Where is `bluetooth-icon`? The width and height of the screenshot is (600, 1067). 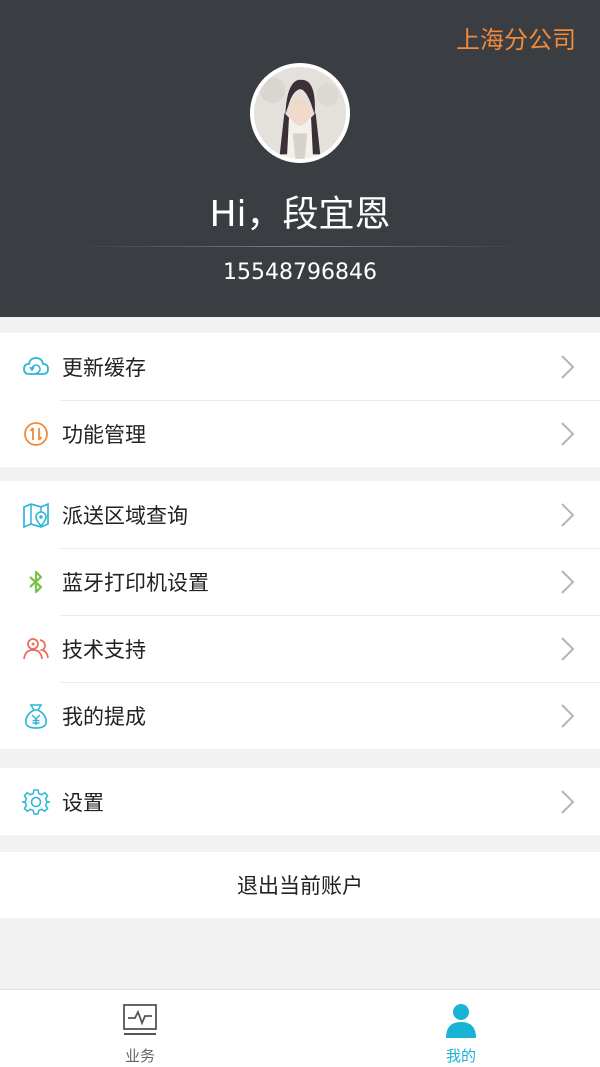
bluetooth-icon is located at coordinates (36, 582).